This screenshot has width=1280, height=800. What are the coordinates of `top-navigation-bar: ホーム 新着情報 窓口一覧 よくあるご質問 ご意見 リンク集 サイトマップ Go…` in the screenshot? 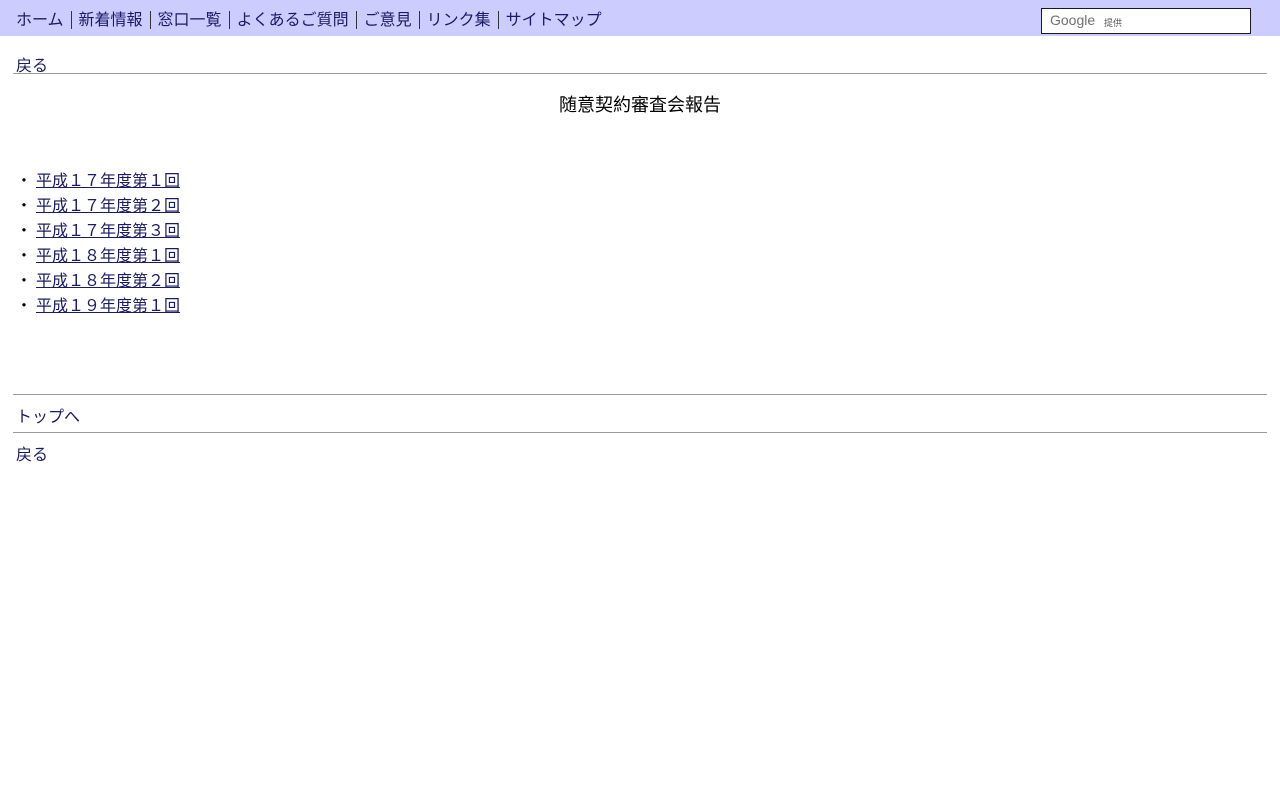 It's located at (640, 18).